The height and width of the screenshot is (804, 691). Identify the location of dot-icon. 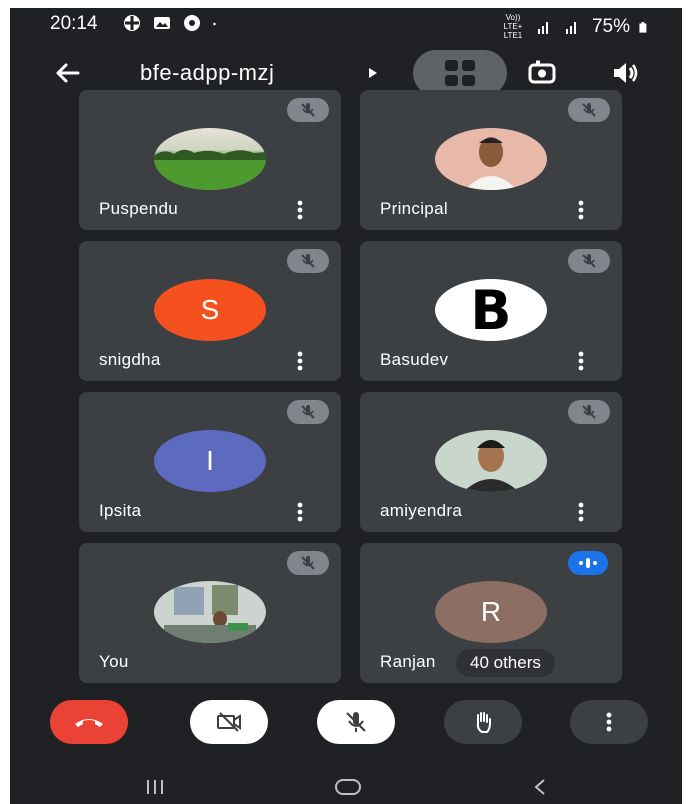
(214, 24).